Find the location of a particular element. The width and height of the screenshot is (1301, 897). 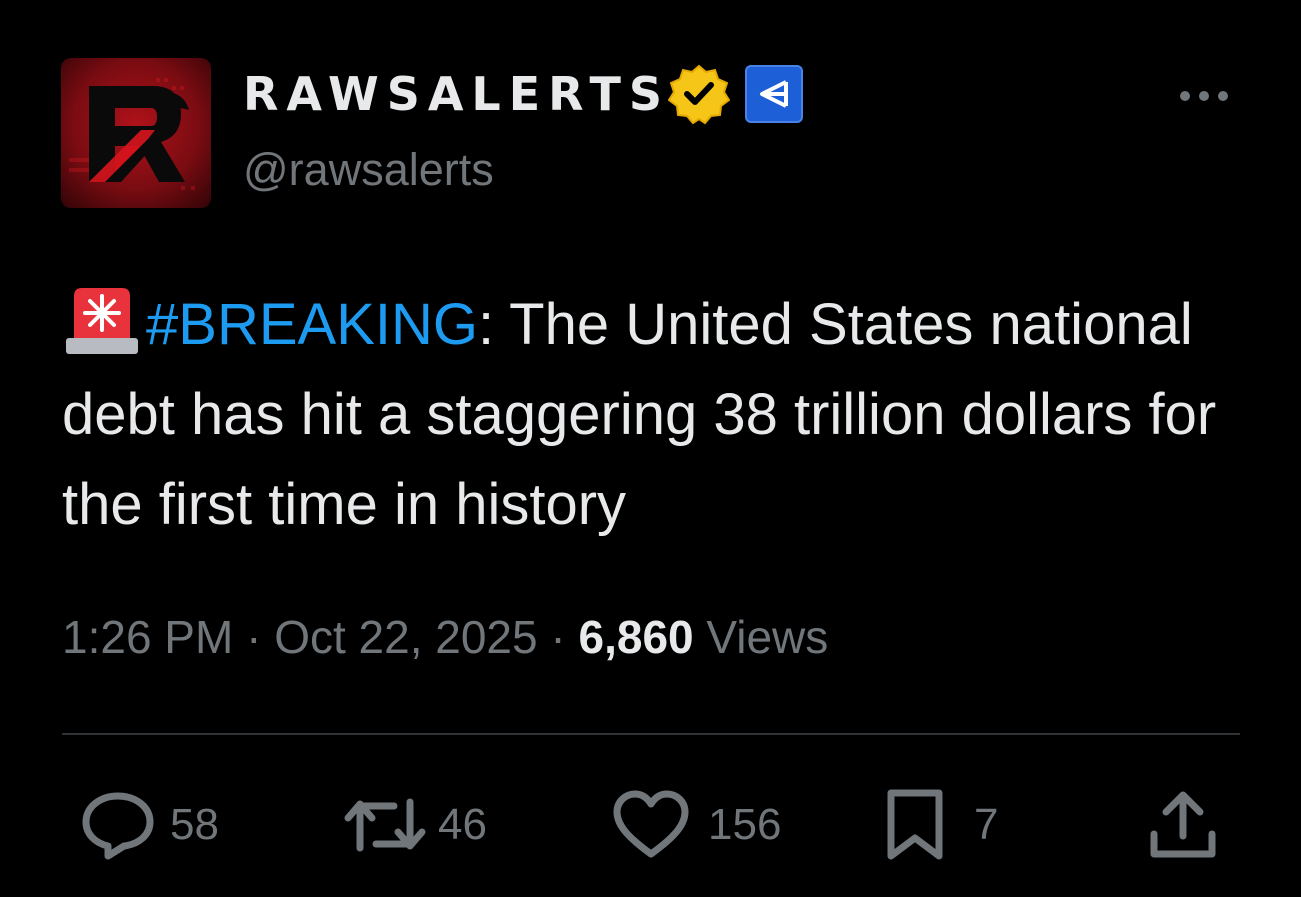

repost-icon is located at coordinates (385, 825).